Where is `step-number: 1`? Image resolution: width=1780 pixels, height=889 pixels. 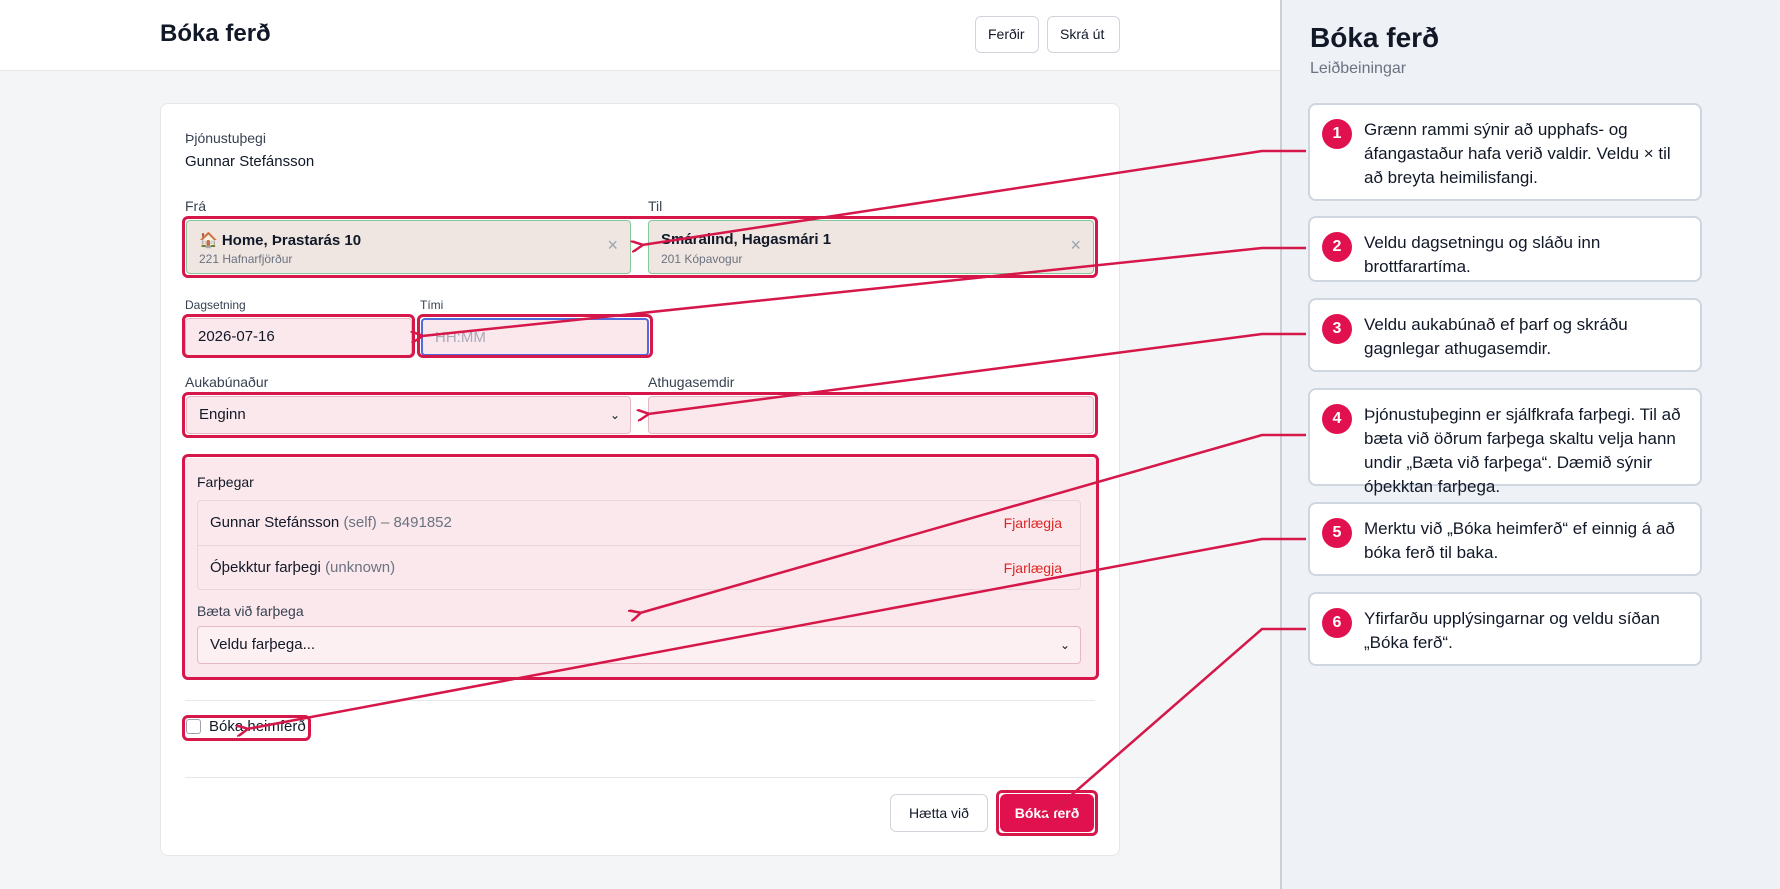
step-number: 1 is located at coordinates (1337, 134).